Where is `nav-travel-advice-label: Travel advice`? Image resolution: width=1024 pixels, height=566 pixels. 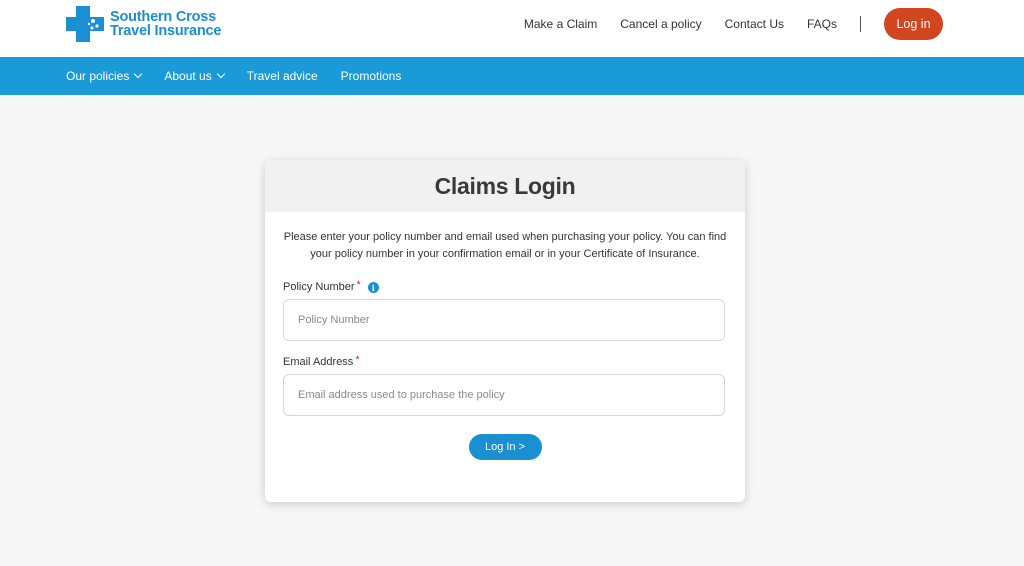
nav-travel-advice-label: Travel advice is located at coordinates (282, 76).